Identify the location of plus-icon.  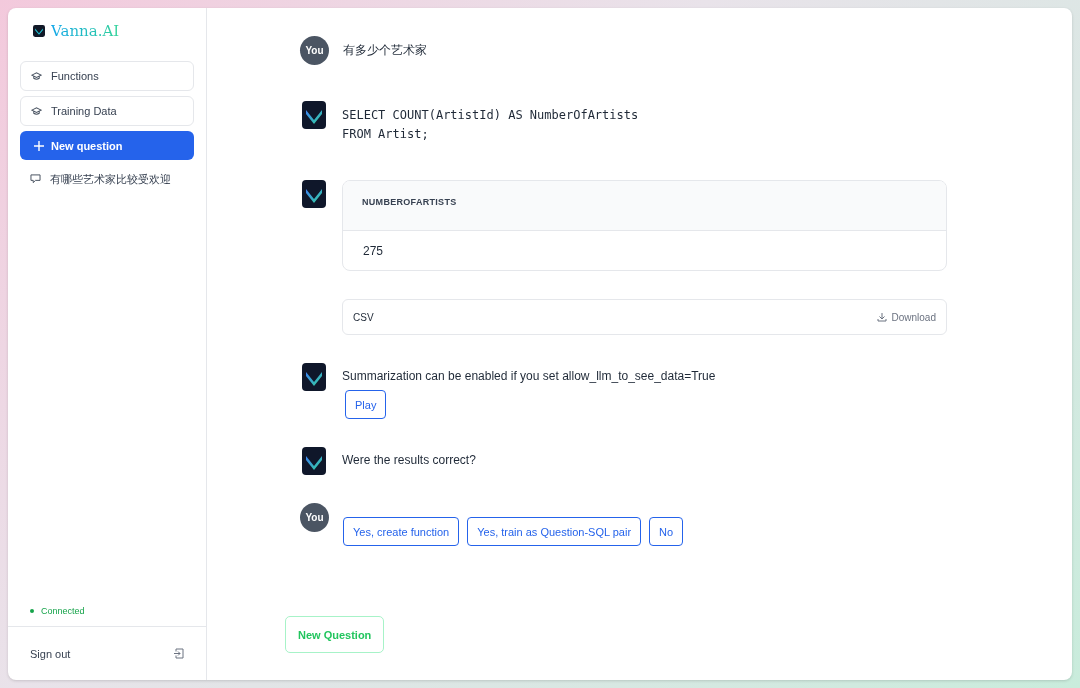
(39, 145).